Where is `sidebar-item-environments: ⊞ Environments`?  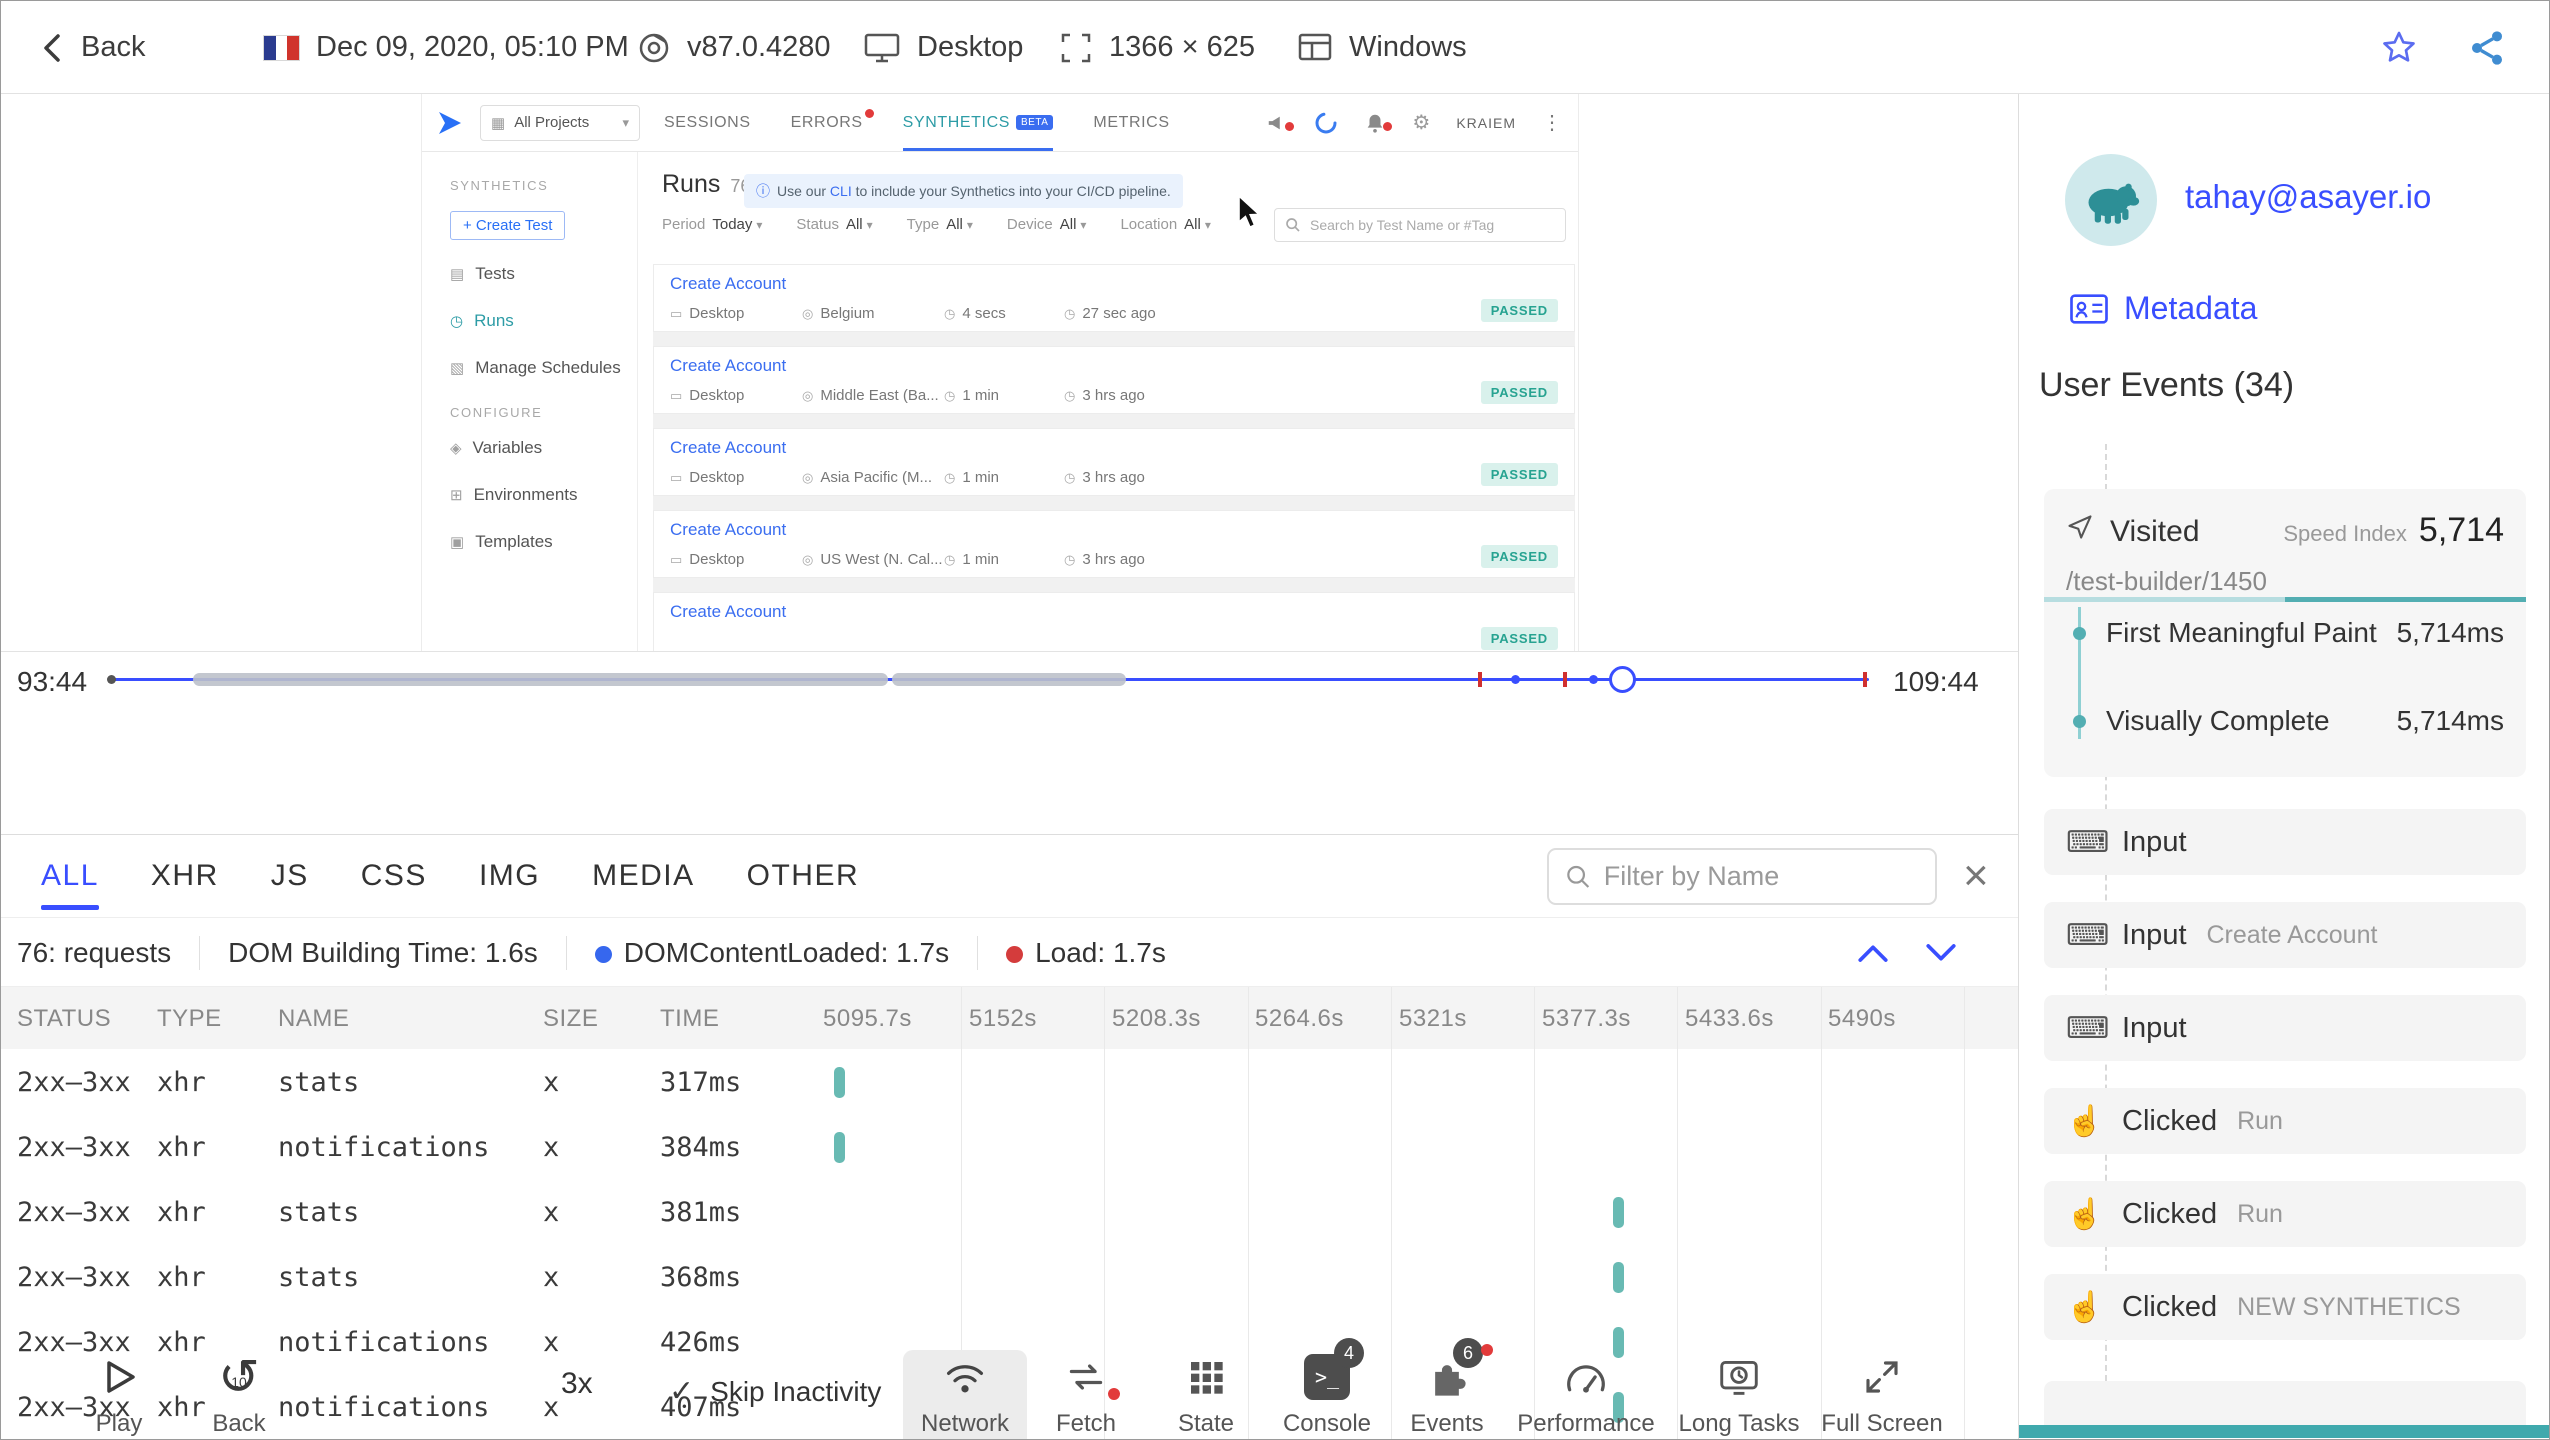
sidebar-item-environments: ⊞ Environments is located at coordinates (514, 494).